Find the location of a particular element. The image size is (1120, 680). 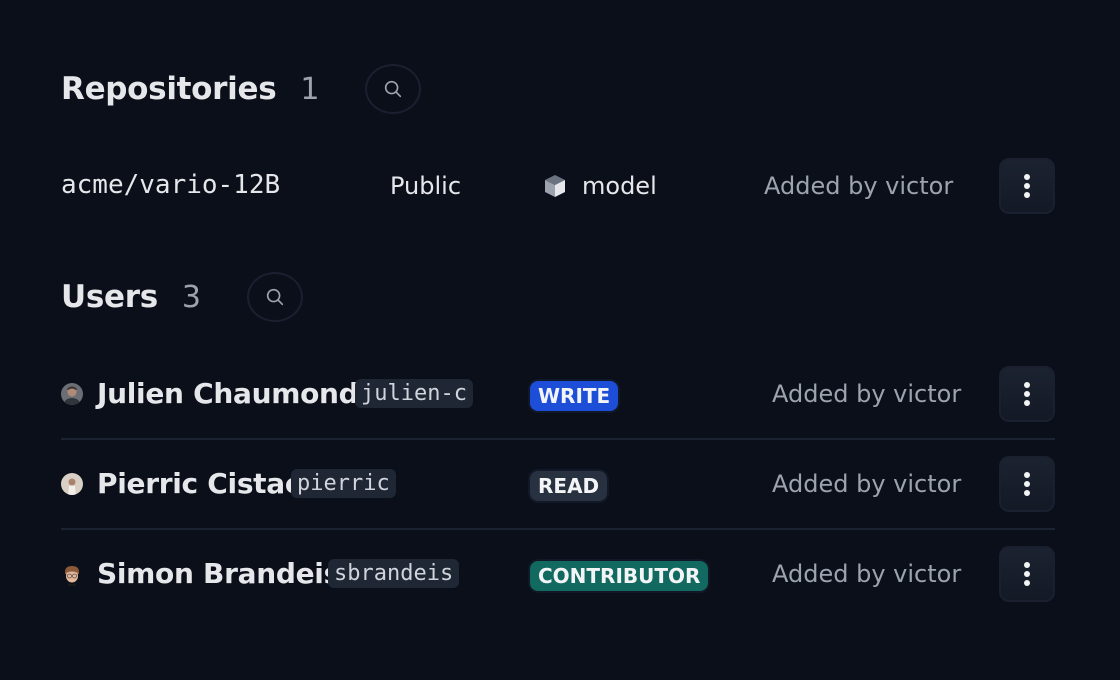

users-header: Users 3 is located at coordinates (182, 297).